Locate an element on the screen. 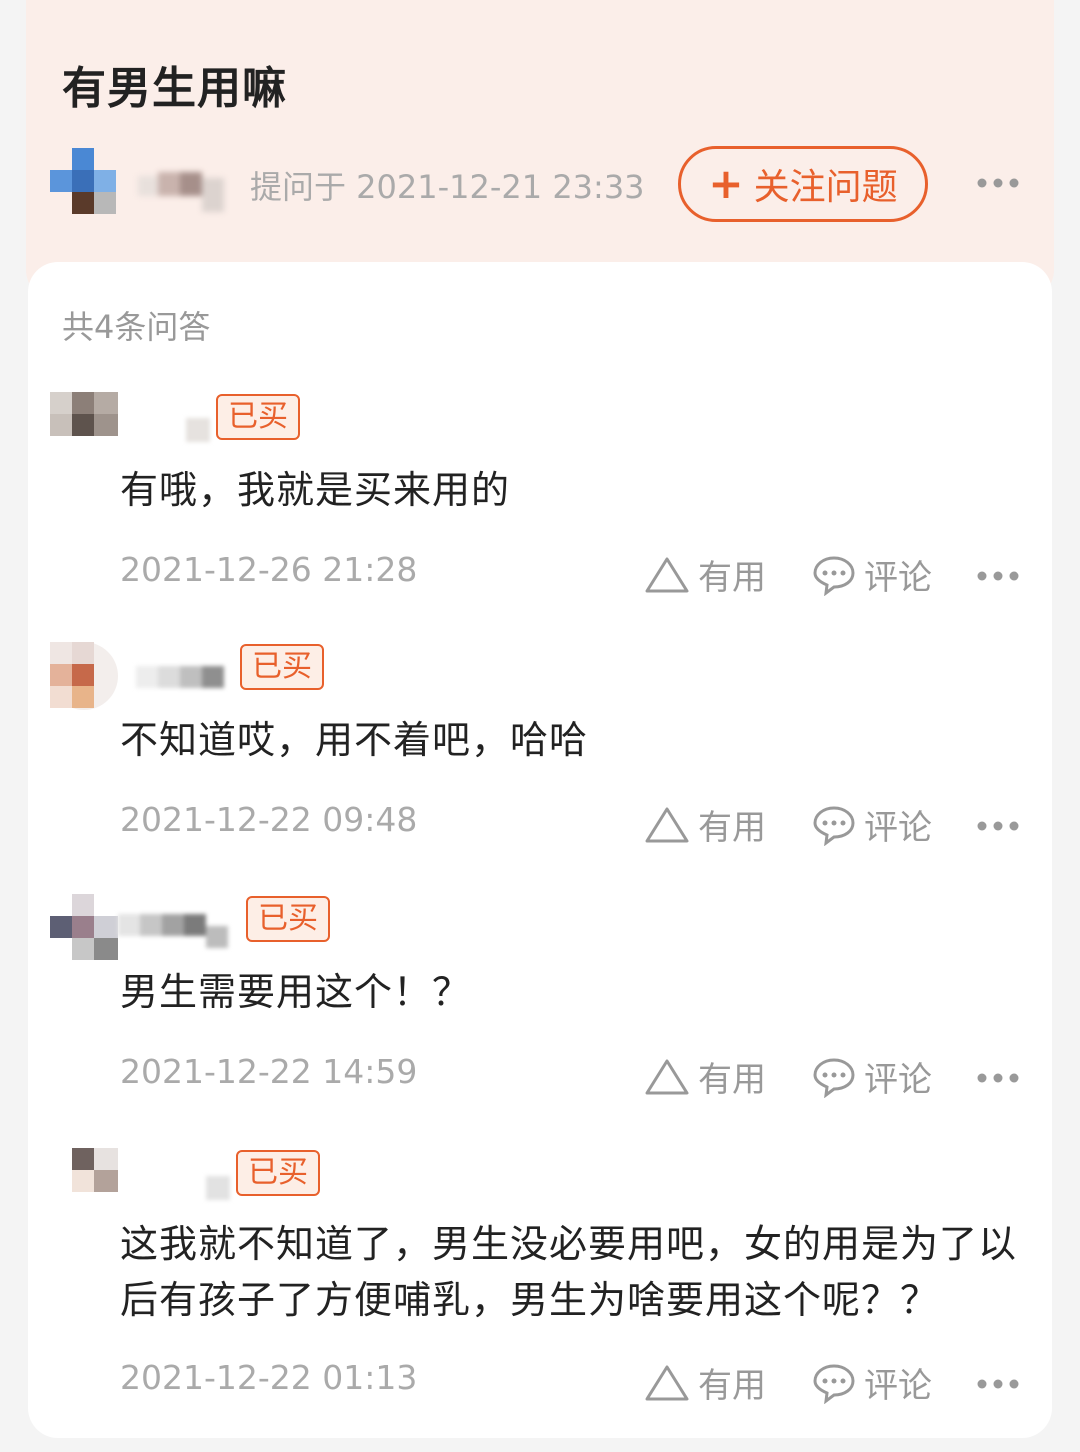 This screenshot has width=1080, height=1452. answer-date: 2021-12-26 21:28 is located at coordinates (269, 569).